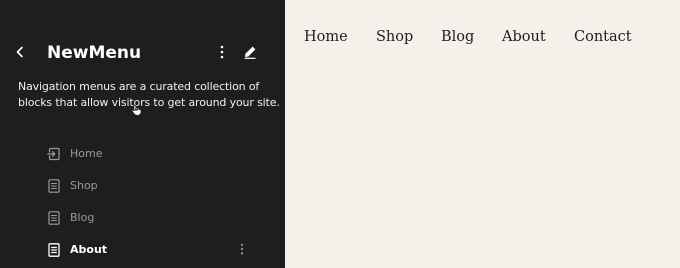 The width and height of the screenshot is (680, 268). Describe the element at coordinates (142, 249) in the screenshot. I see `menu-item-about: About` at that location.